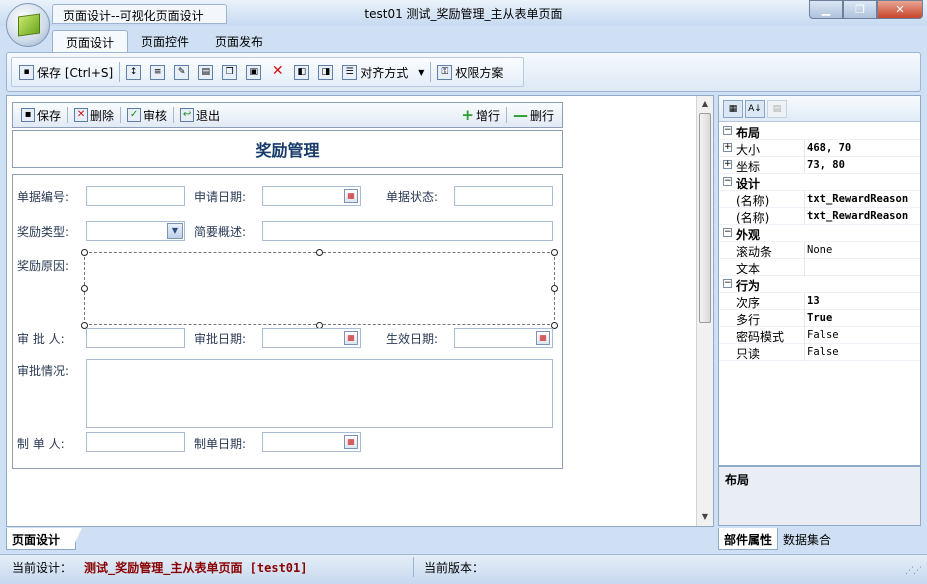 The image size is (927, 584). I want to click on creator-input, so click(135, 442).